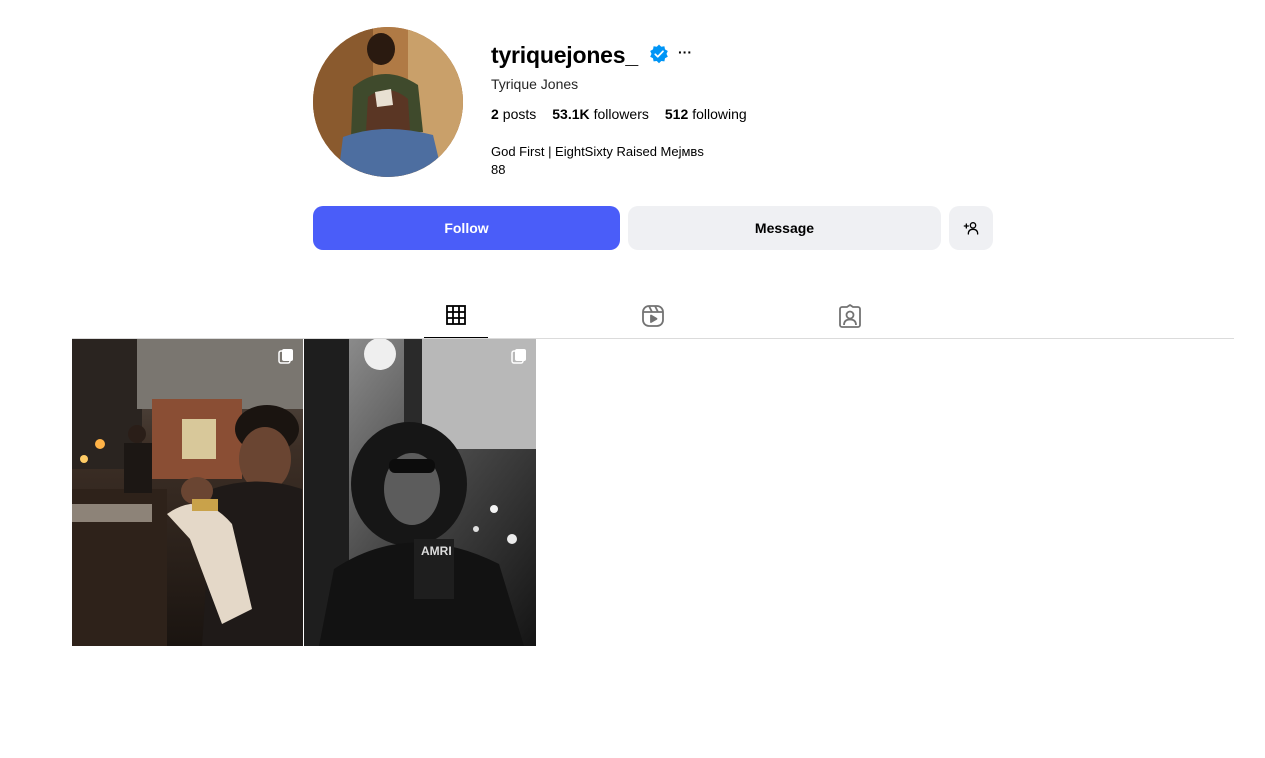 The width and height of the screenshot is (1265, 758). What do you see at coordinates (519, 114) in the screenshot?
I see `posts-count-label: posts` at bounding box center [519, 114].